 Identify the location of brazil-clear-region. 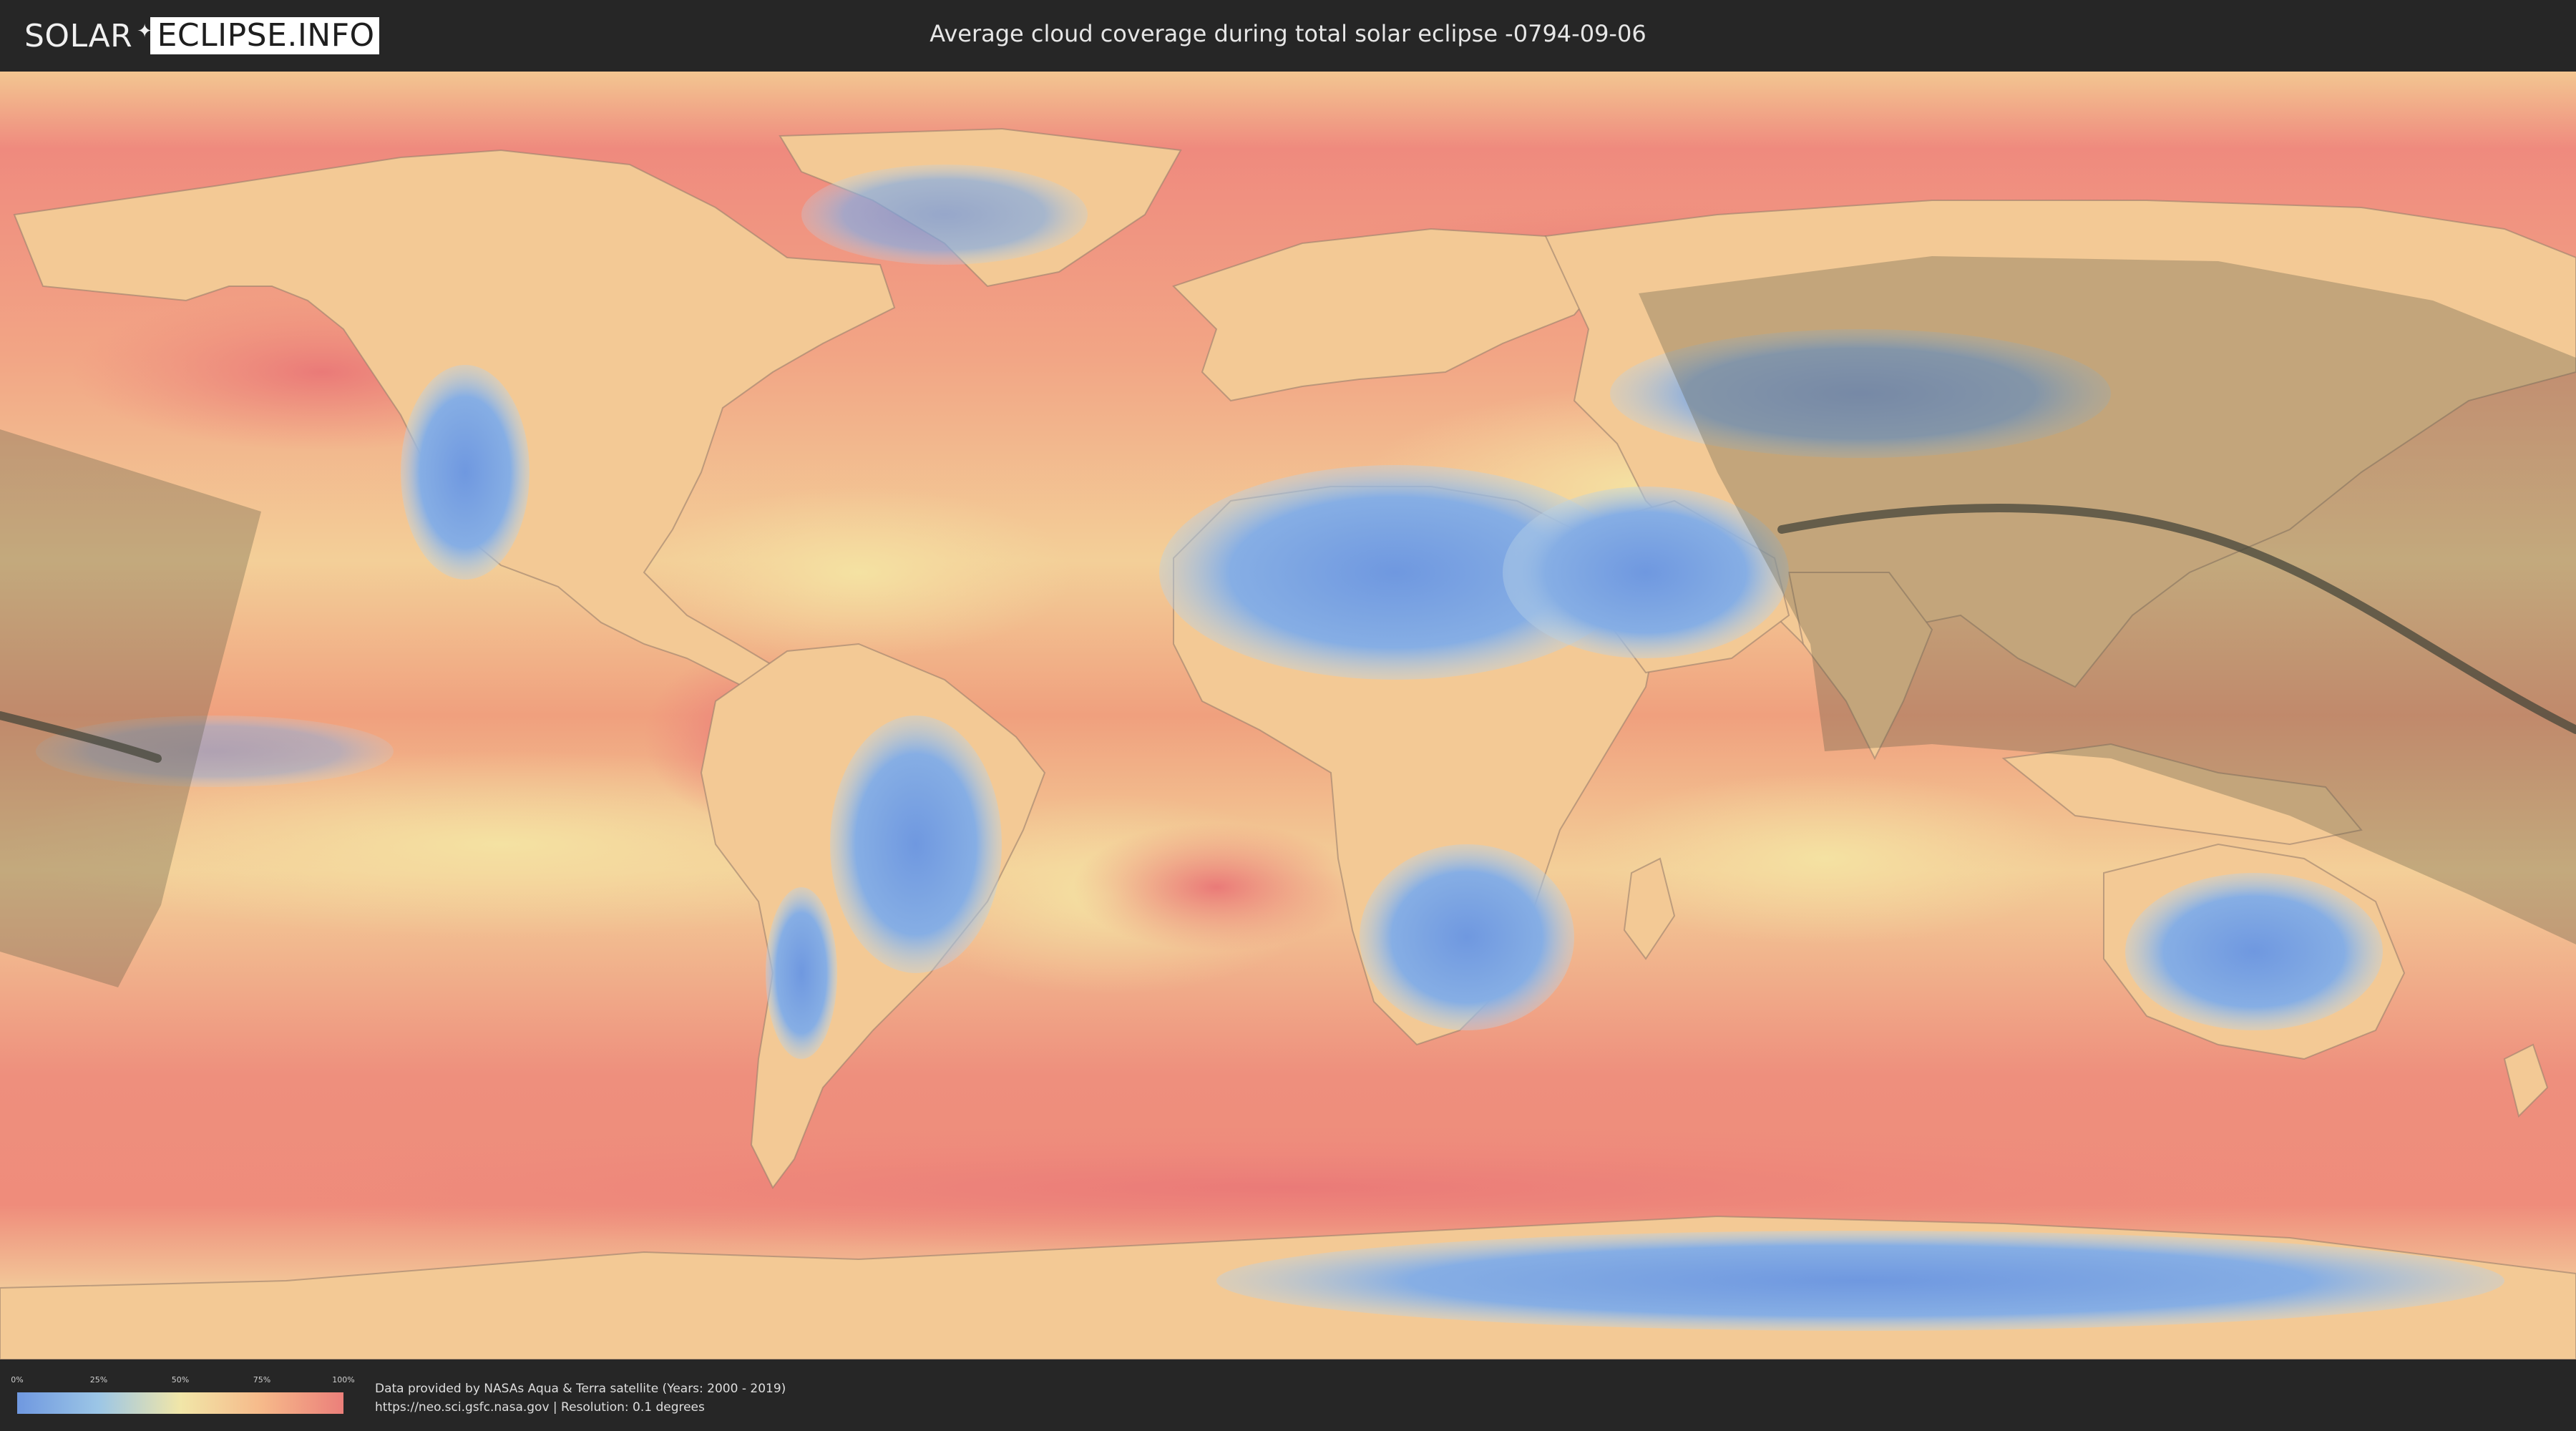
(916, 845).